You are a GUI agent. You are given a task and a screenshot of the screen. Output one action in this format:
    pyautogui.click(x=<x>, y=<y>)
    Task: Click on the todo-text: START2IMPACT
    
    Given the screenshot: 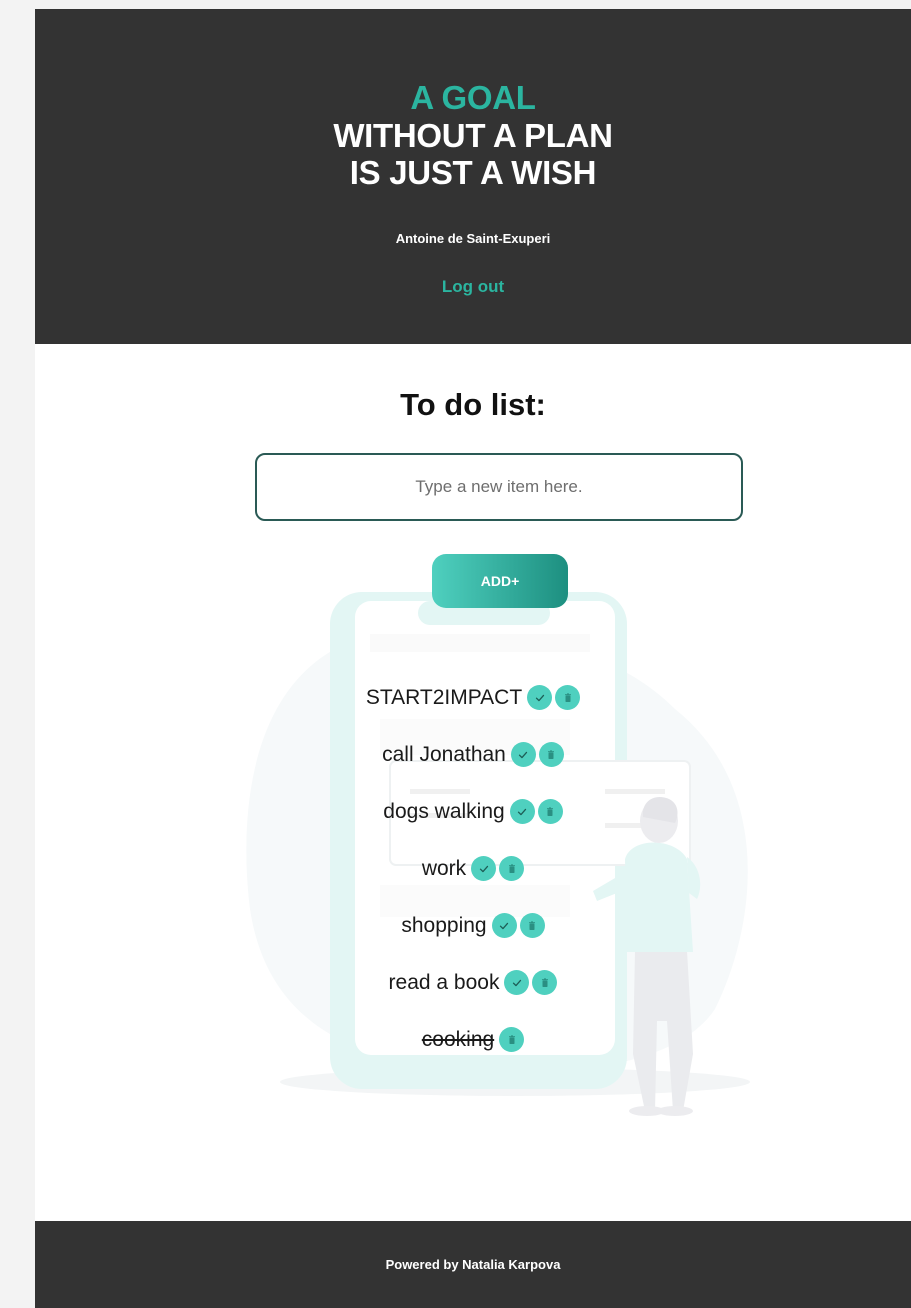 What is the action you would take?
    pyautogui.click(x=444, y=697)
    